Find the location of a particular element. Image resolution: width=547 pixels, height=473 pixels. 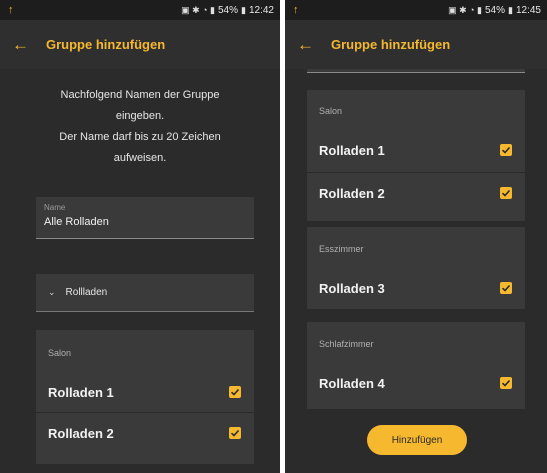

device-type-dropdown: ⌄ Rollladen is located at coordinates (145, 293).